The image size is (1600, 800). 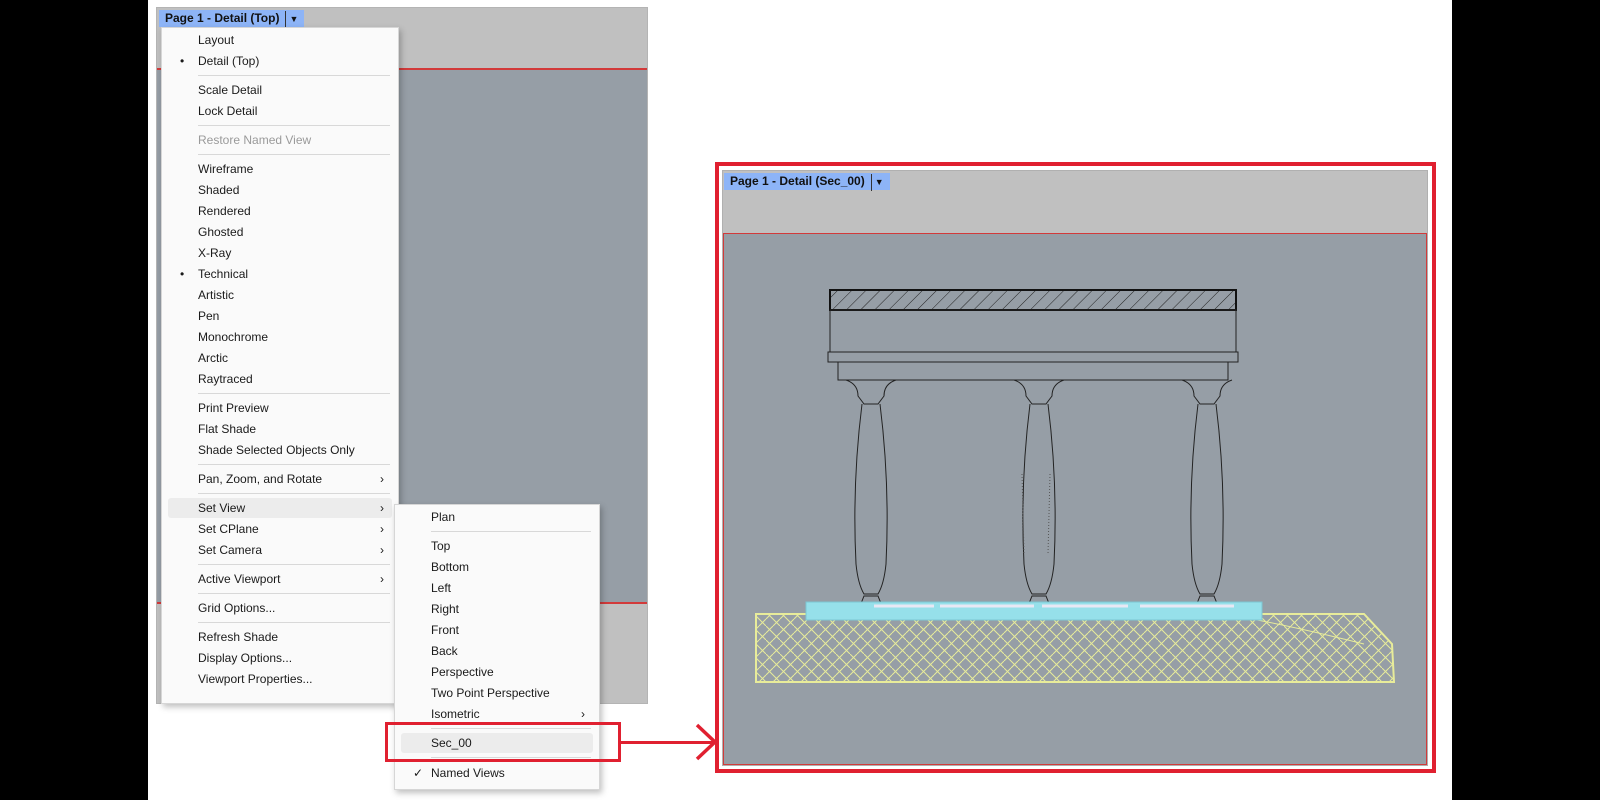 I want to click on menu-item-technical: • Technical, so click(x=280, y=274).